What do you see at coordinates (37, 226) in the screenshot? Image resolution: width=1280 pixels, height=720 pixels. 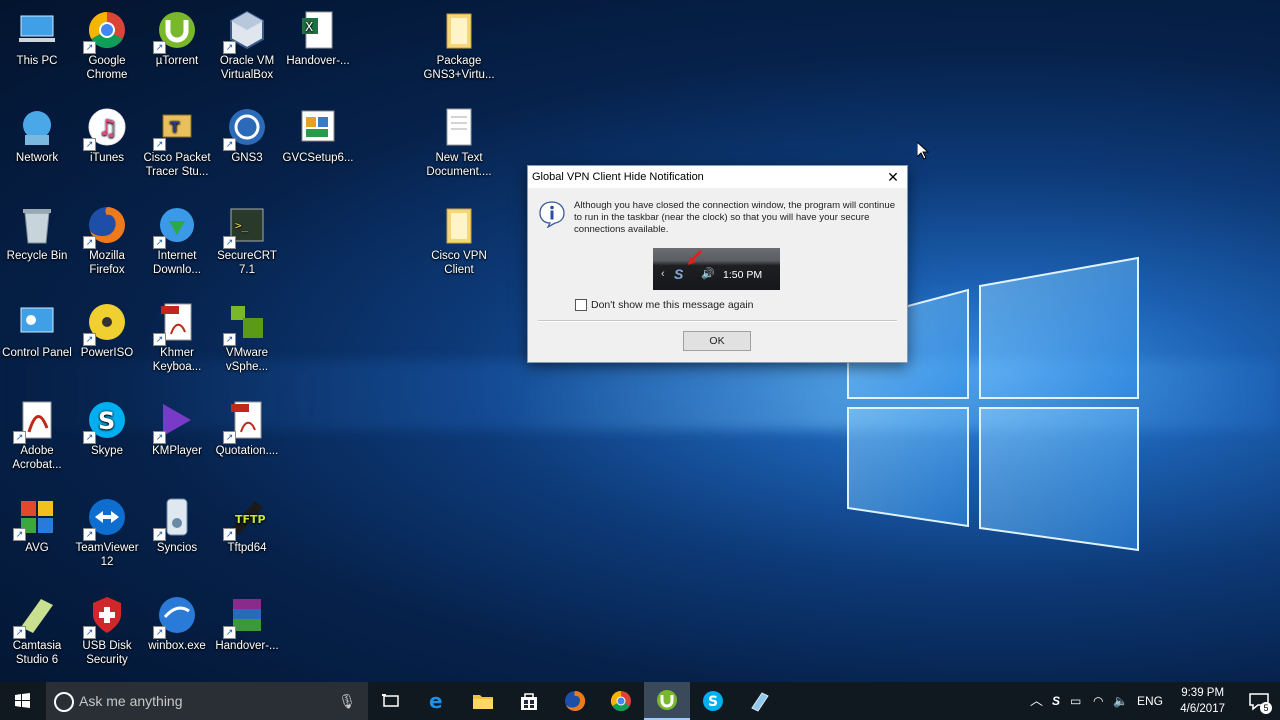 I see `recycle-bin-icon` at bounding box center [37, 226].